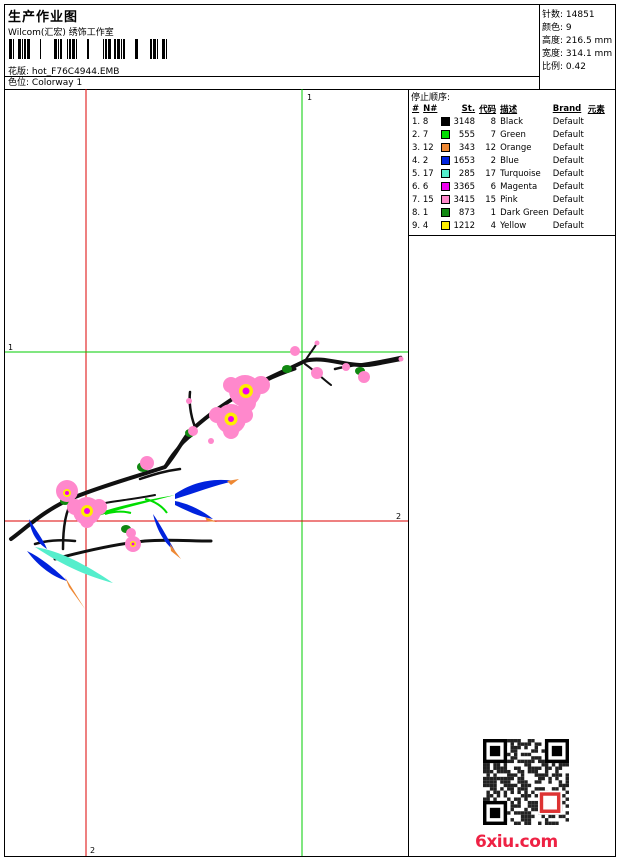  What do you see at coordinates (420, 121) in the screenshot?
I see `row-index: 1. 8` at bounding box center [420, 121].